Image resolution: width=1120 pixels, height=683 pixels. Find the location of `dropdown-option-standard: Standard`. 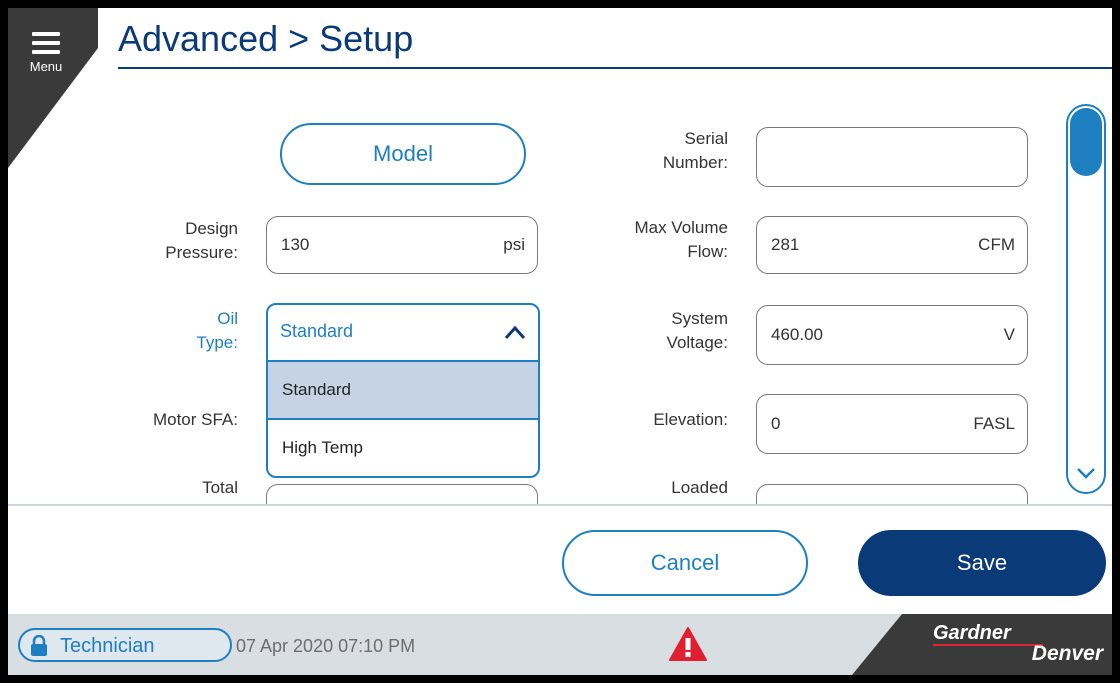

dropdown-option-standard: Standard is located at coordinates (403, 389).